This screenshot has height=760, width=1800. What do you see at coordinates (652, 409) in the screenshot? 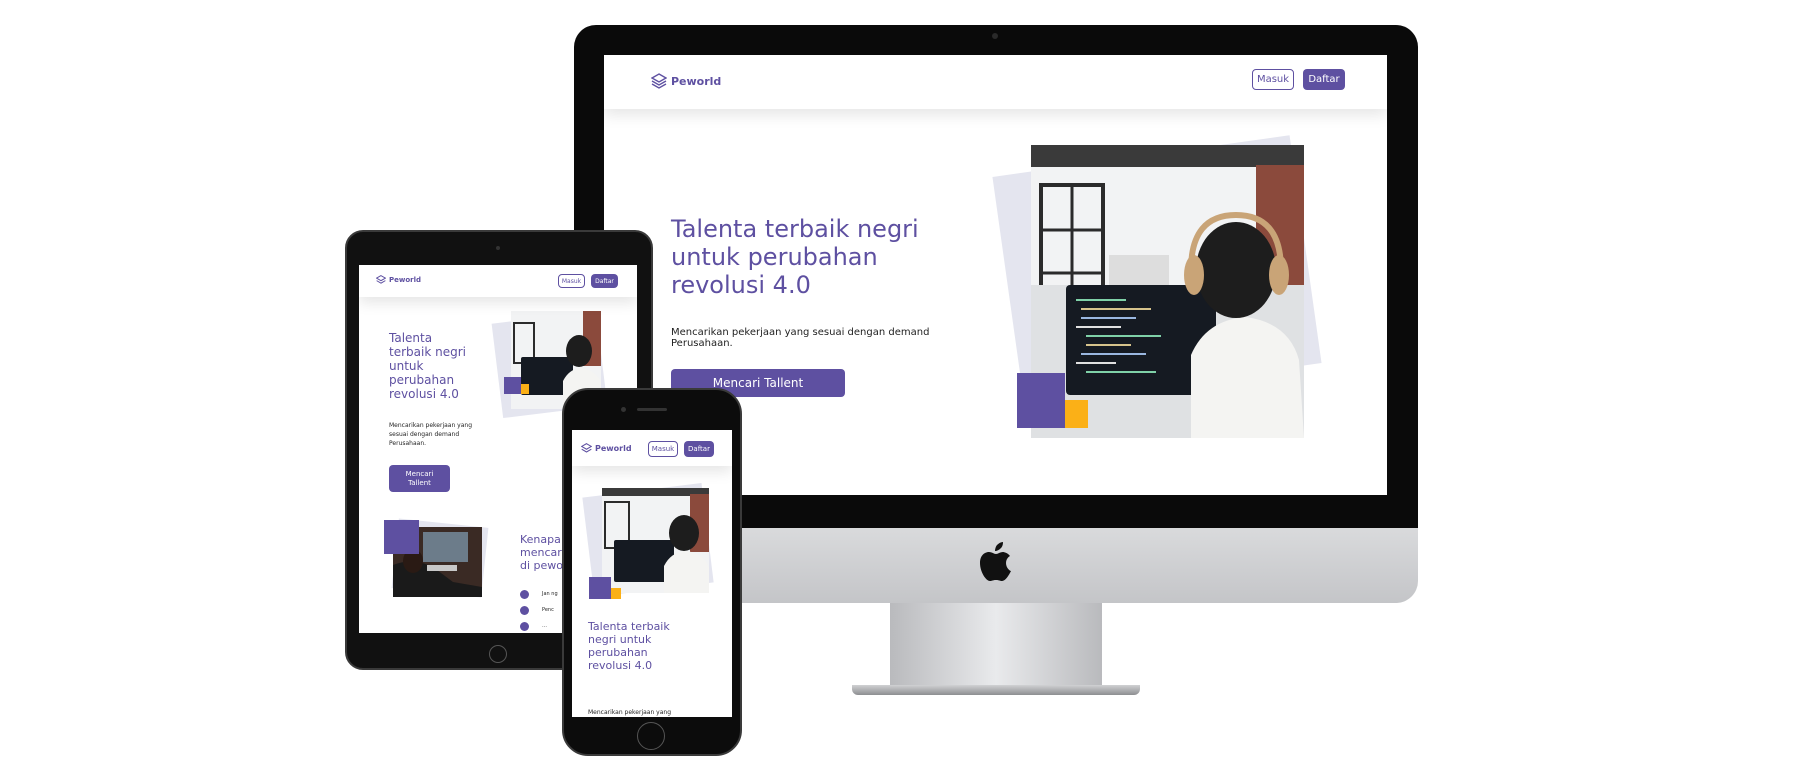
I see `phone-speaker` at bounding box center [652, 409].